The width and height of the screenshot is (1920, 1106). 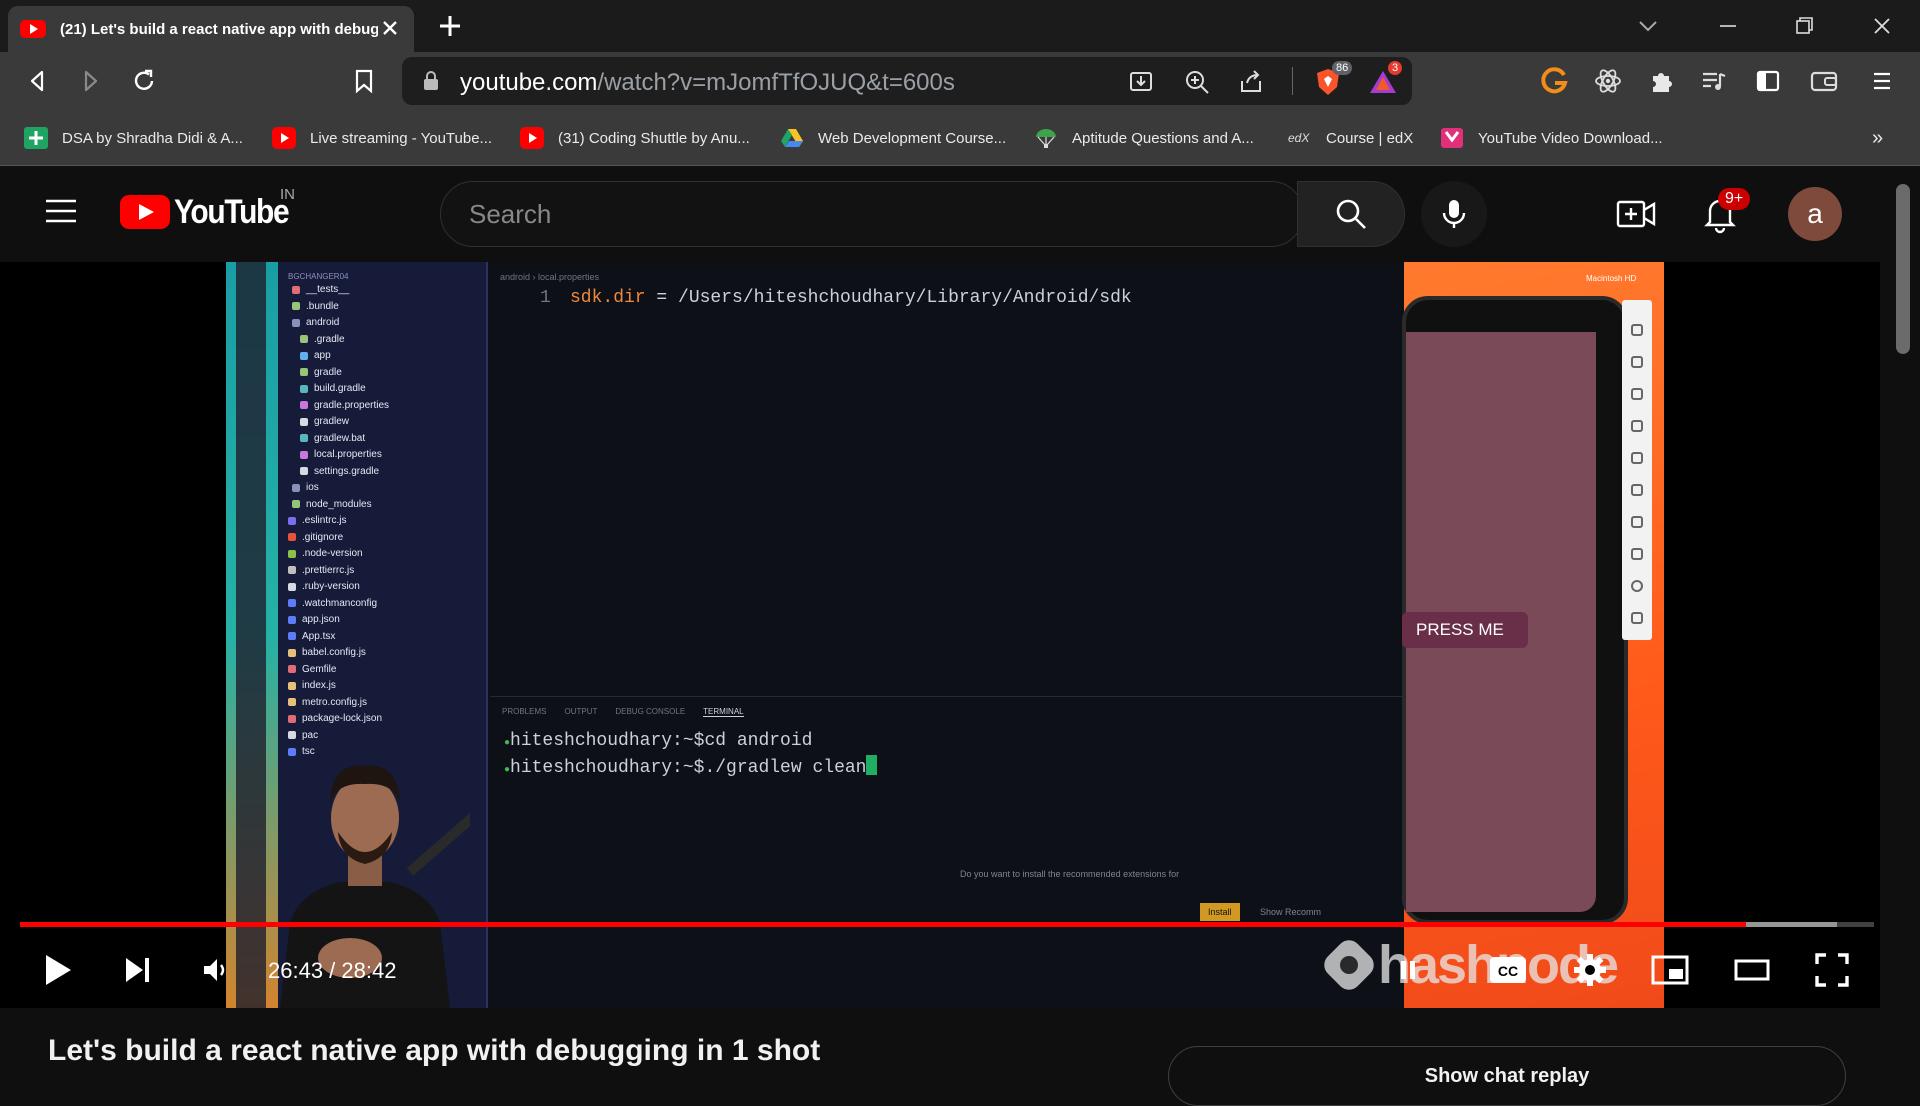 I want to click on mac-drive-label: Macintosh HD, so click(x=1611, y=278).